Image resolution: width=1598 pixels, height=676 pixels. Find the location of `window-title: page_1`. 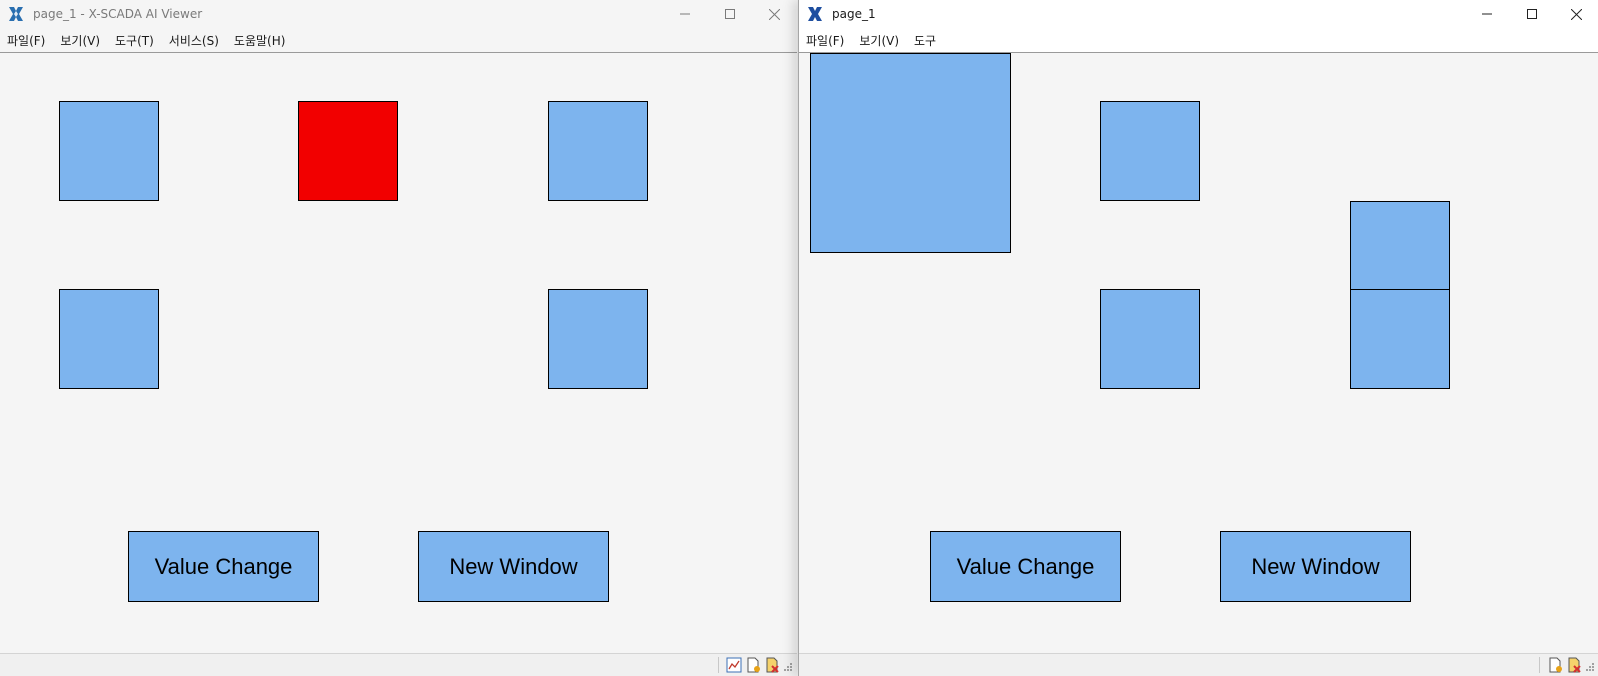

window-title: page_1 is located at coordinates (854, 14).